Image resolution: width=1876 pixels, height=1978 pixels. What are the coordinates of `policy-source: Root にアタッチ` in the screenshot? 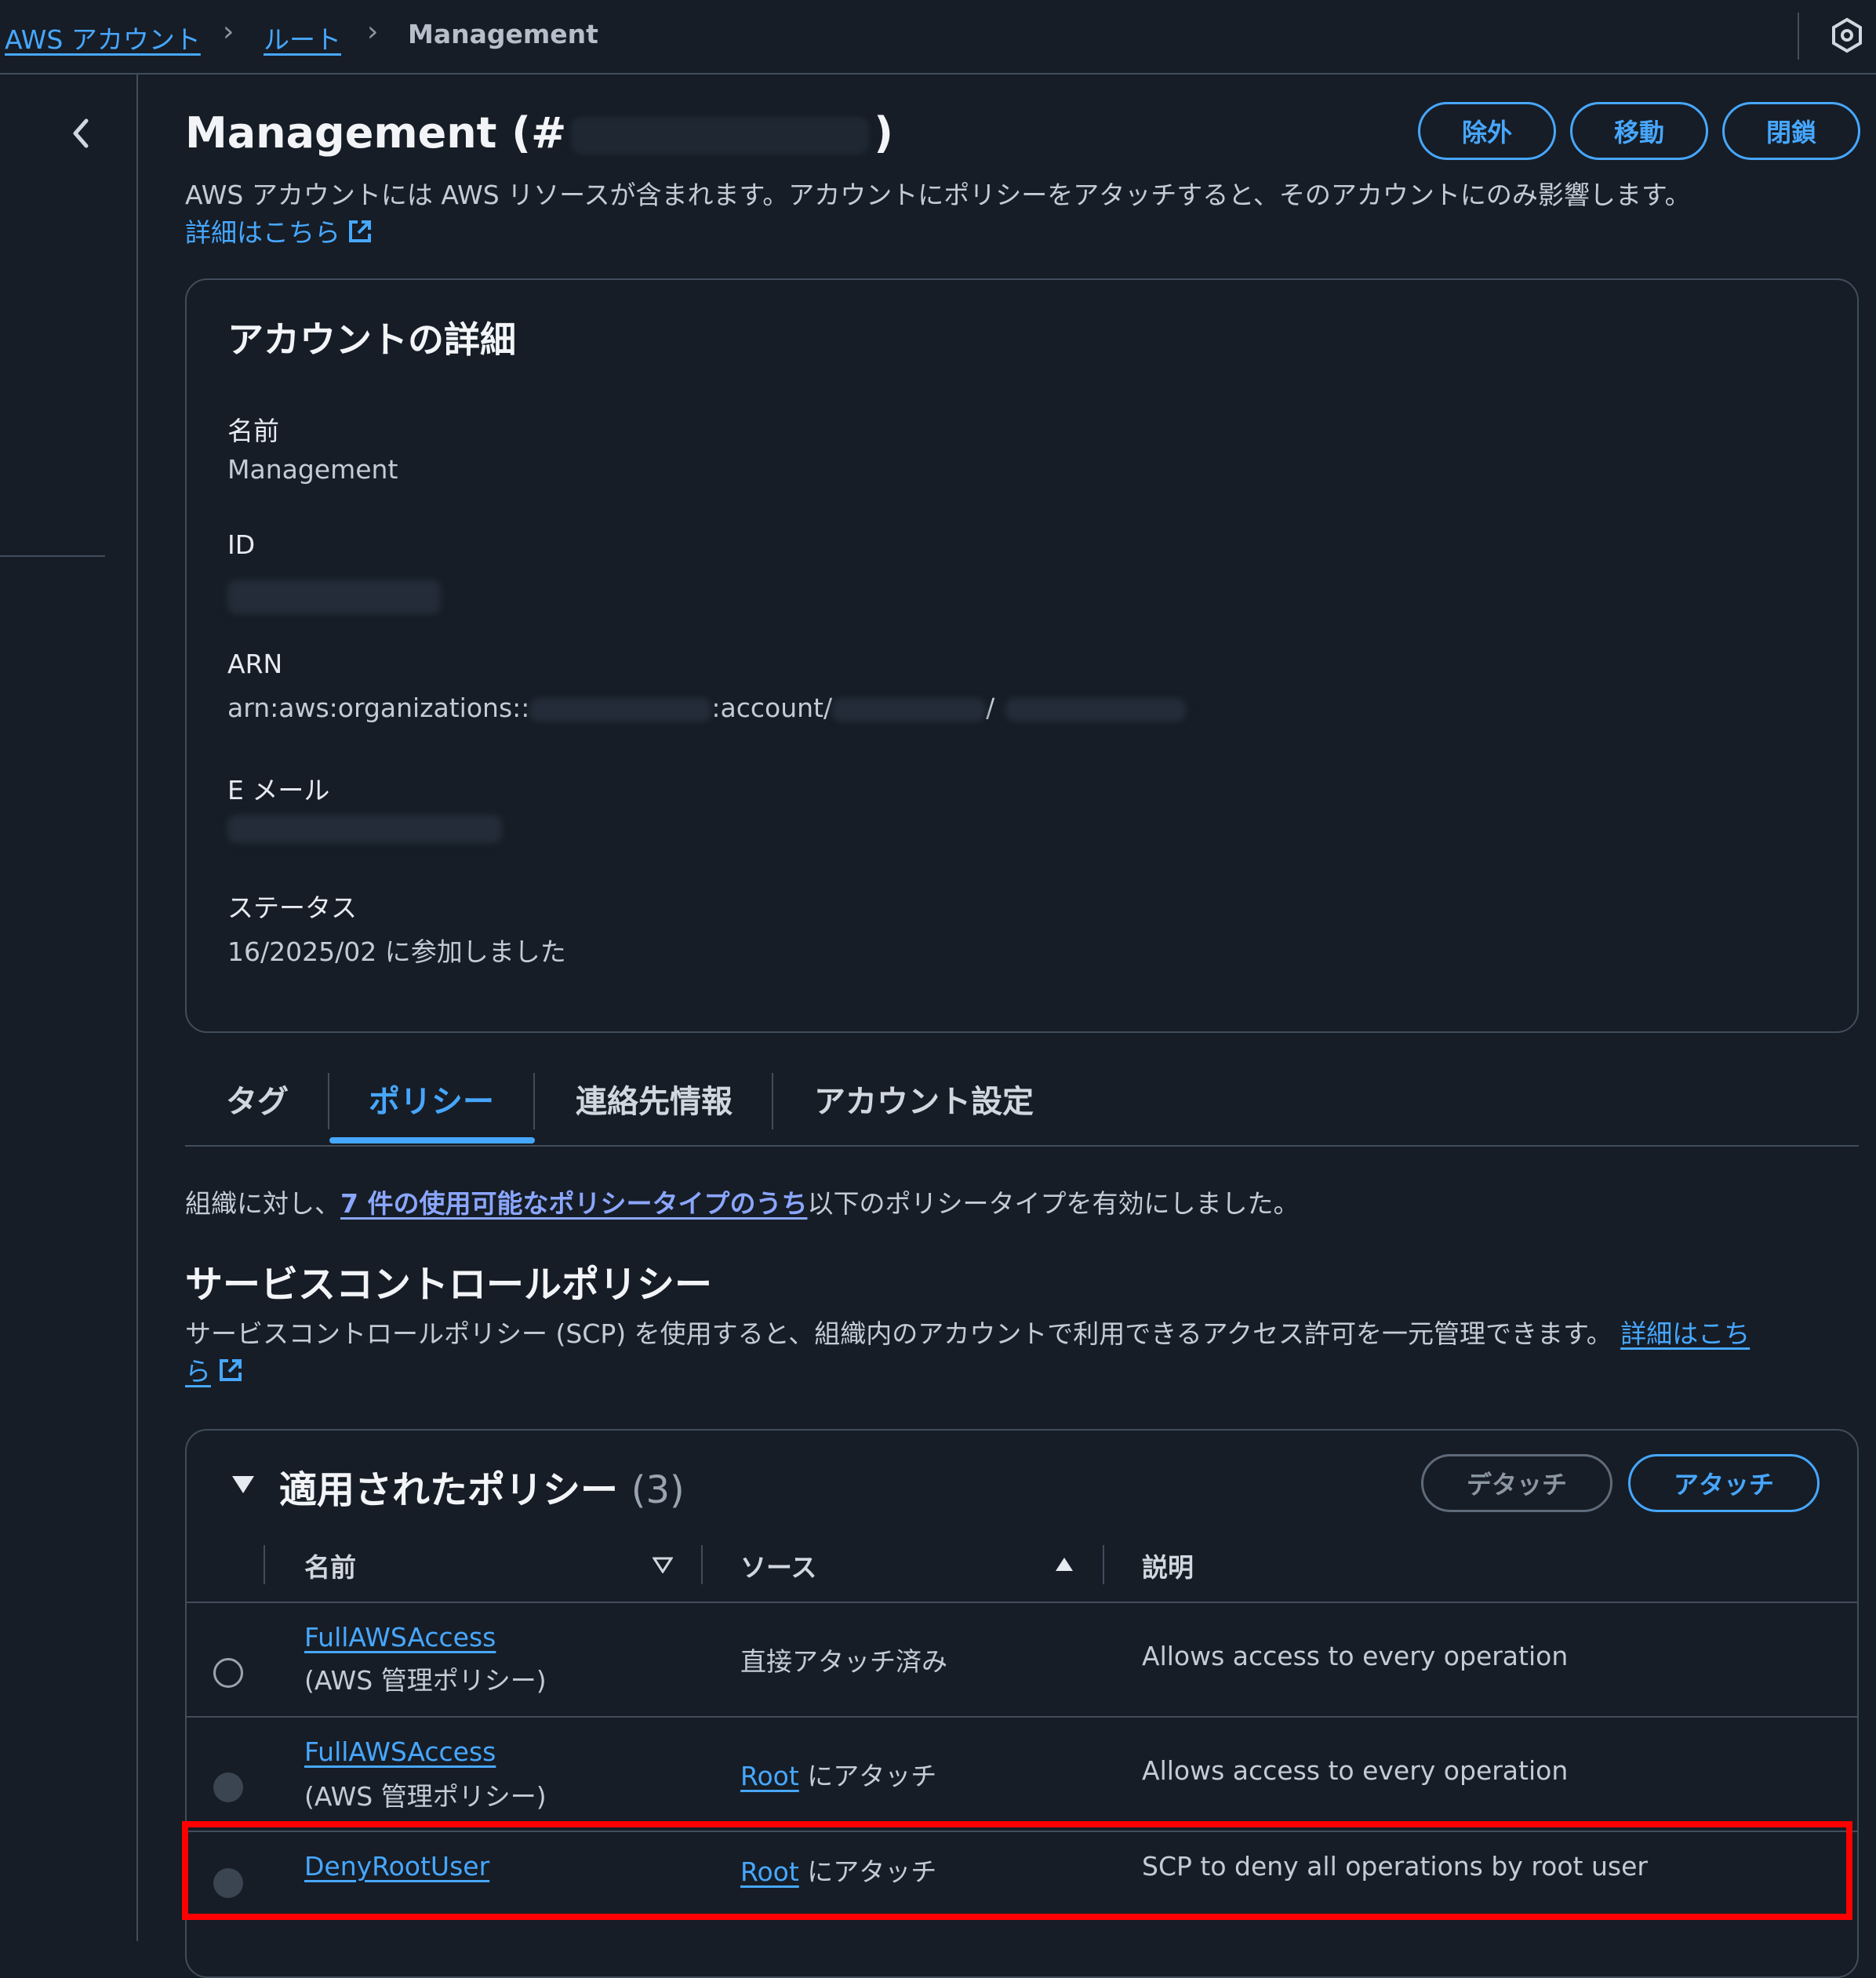 It's located at (838, 1774).